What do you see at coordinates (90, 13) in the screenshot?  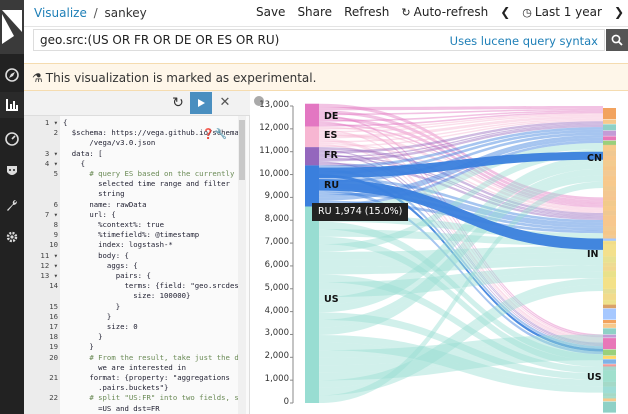 I see `breadcrumb: Visualize / sankey` at bounding box center [90, 13].